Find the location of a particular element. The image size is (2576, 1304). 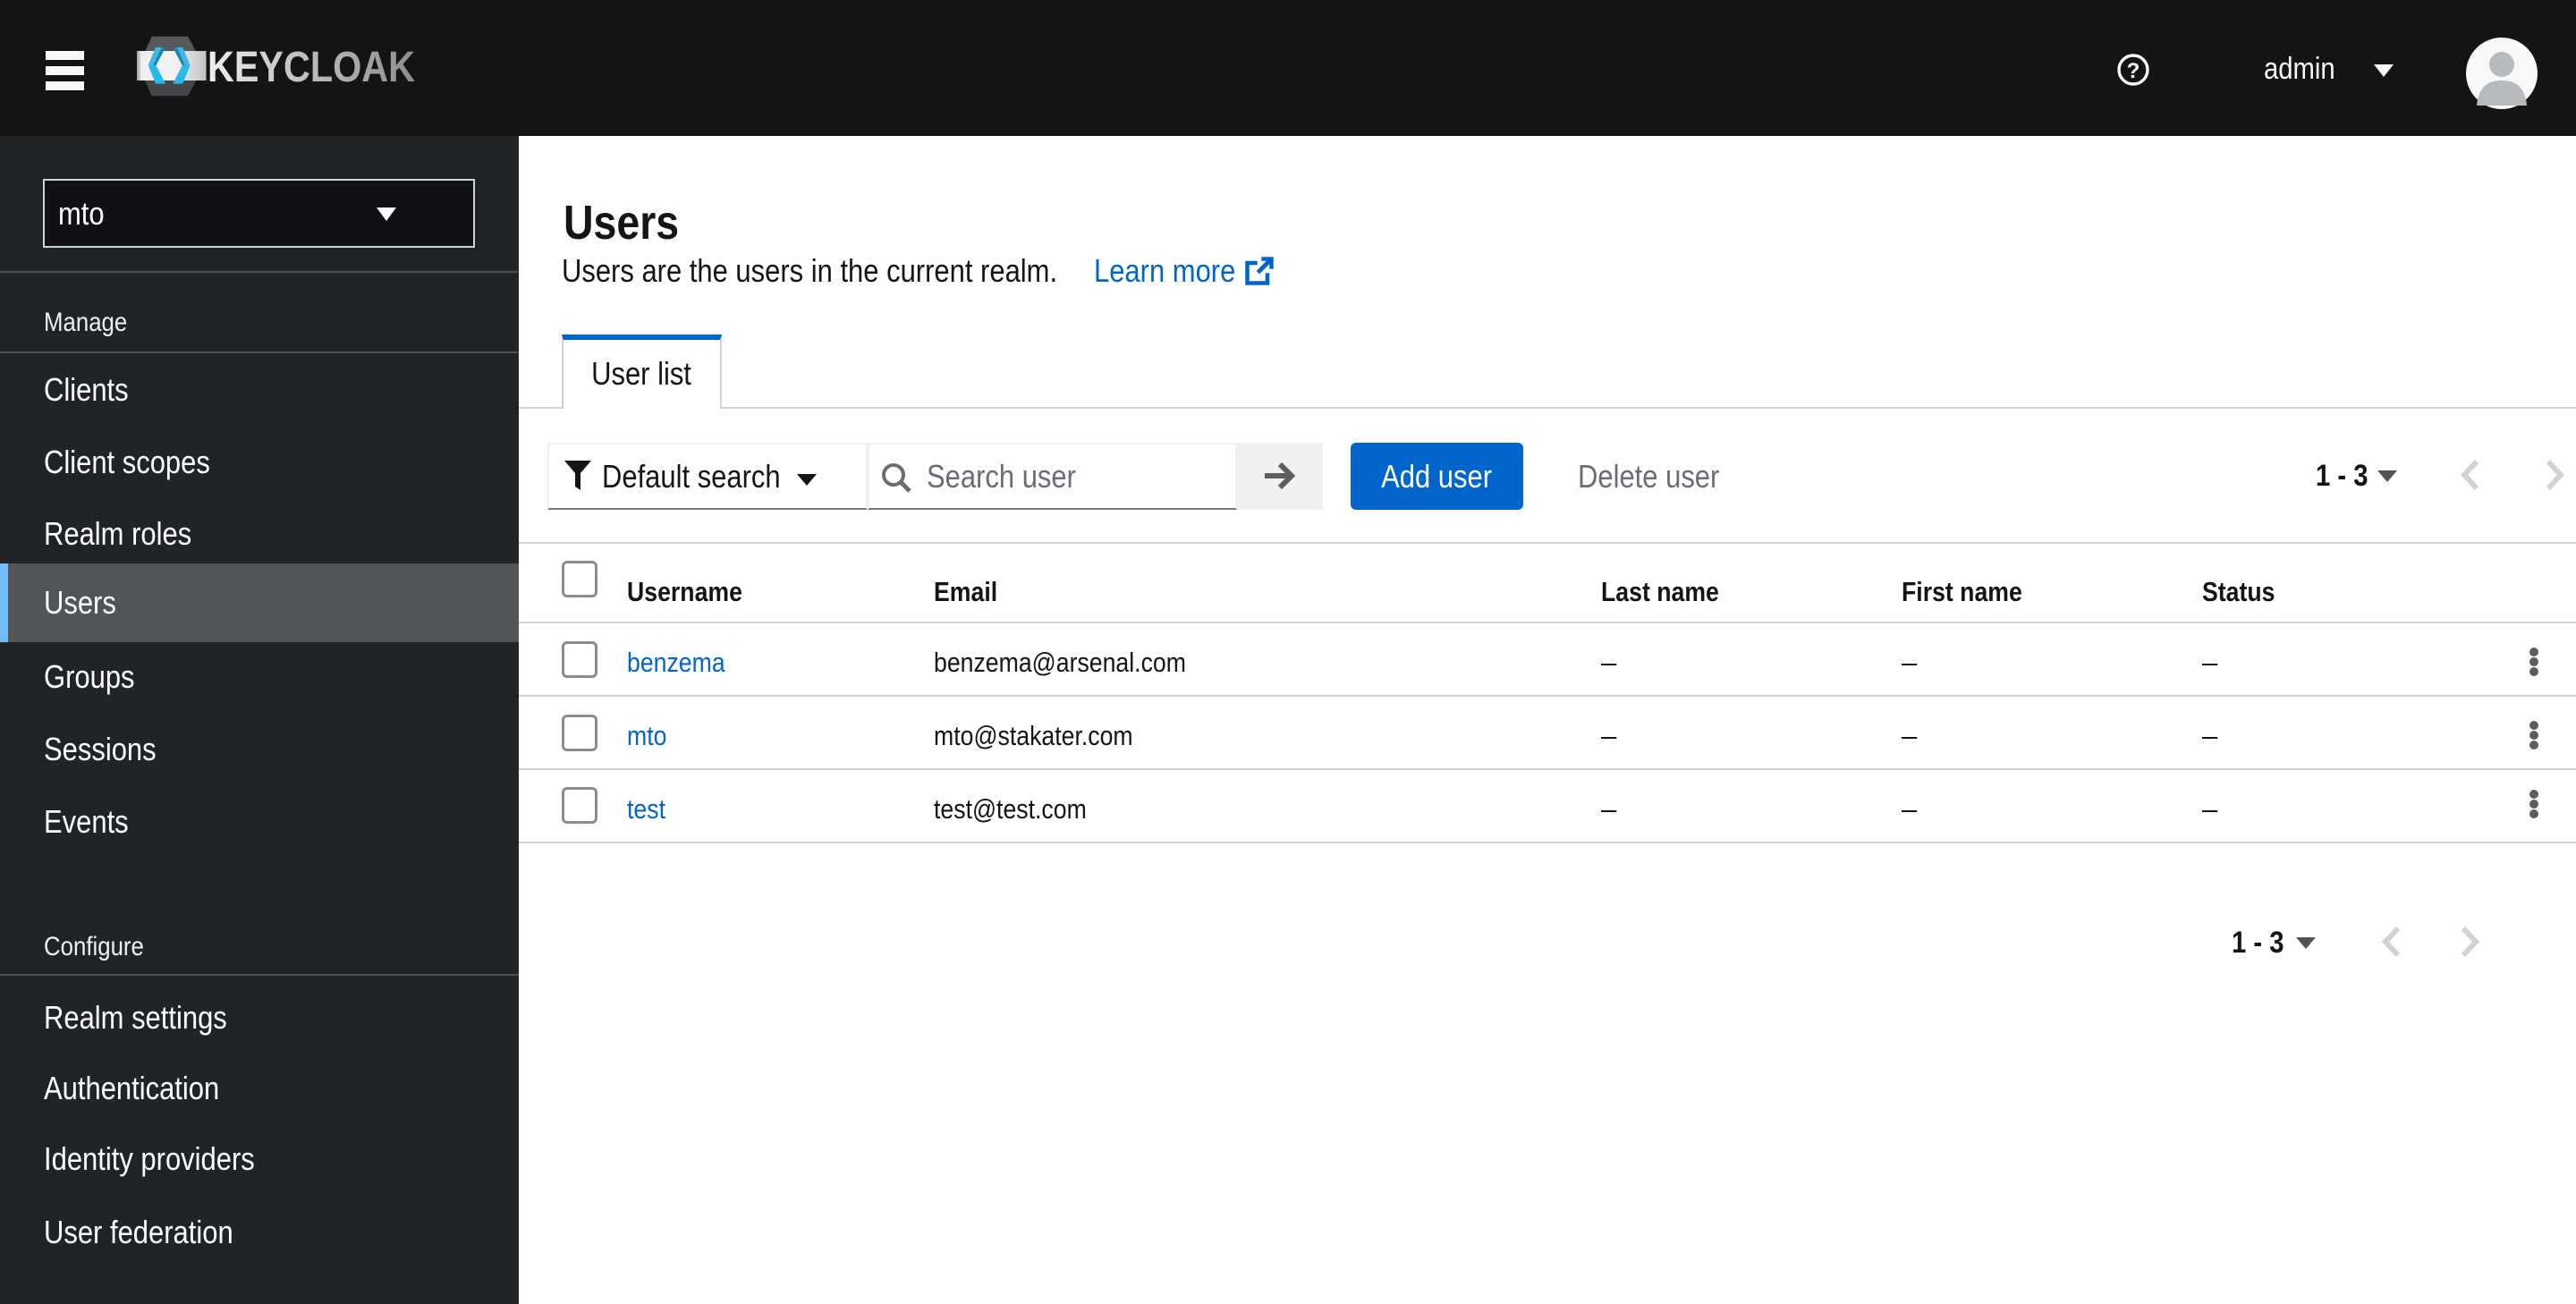

svg-text: KEYCLOAK is located at coordinates (311, 67).